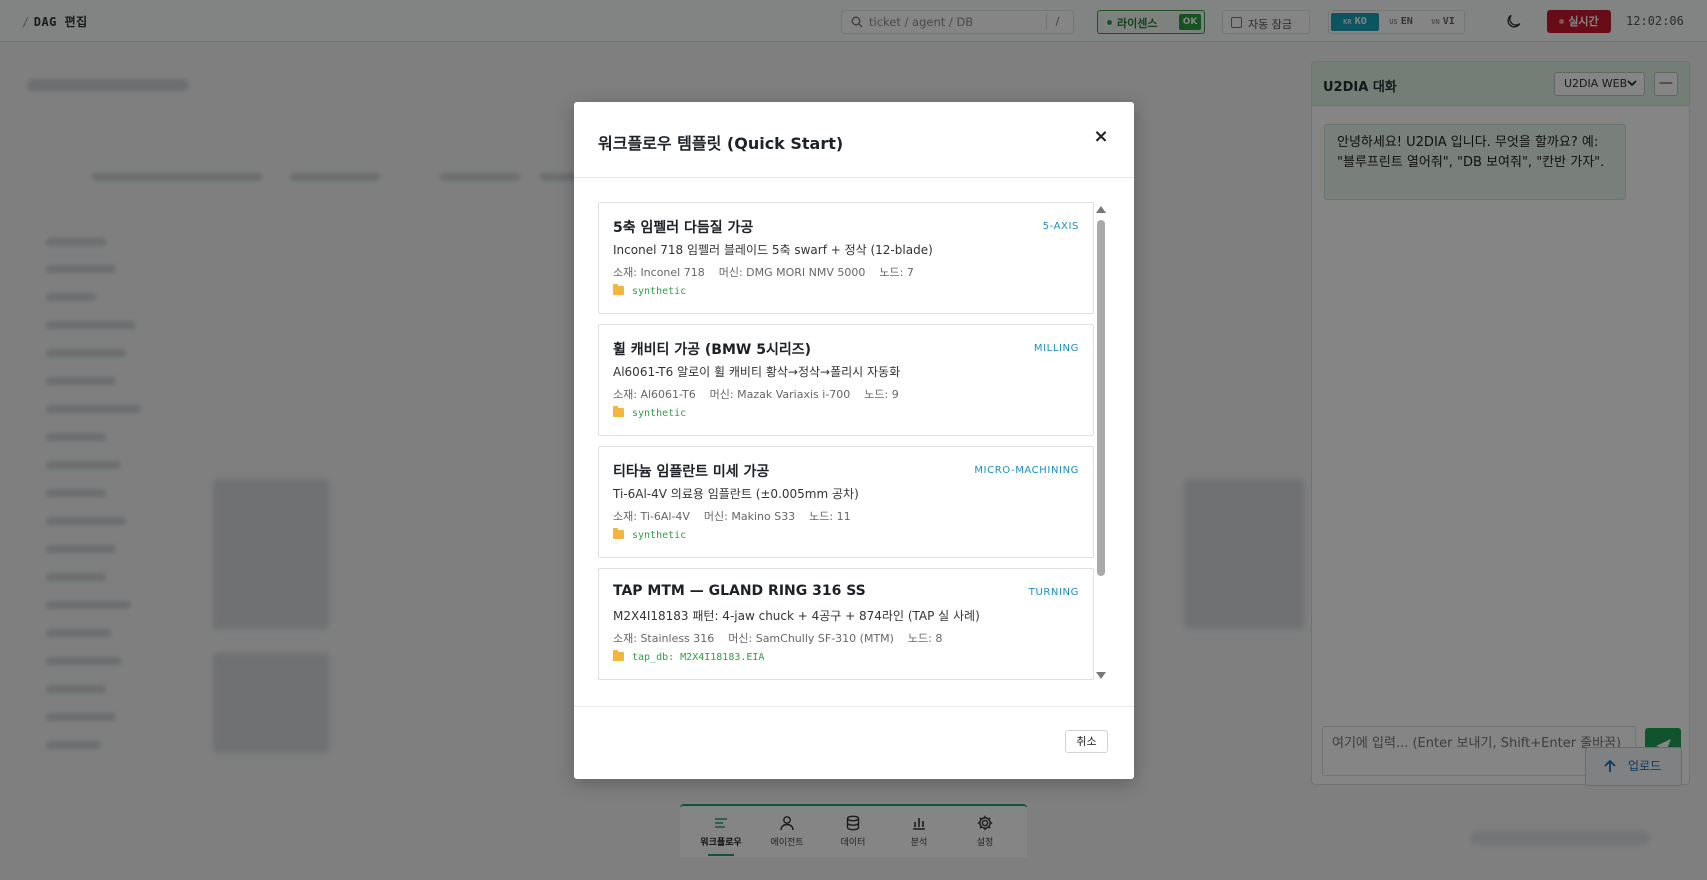  I want to click on template-source: tap_db: M2X4I18183.EIA, so click(688, 656).